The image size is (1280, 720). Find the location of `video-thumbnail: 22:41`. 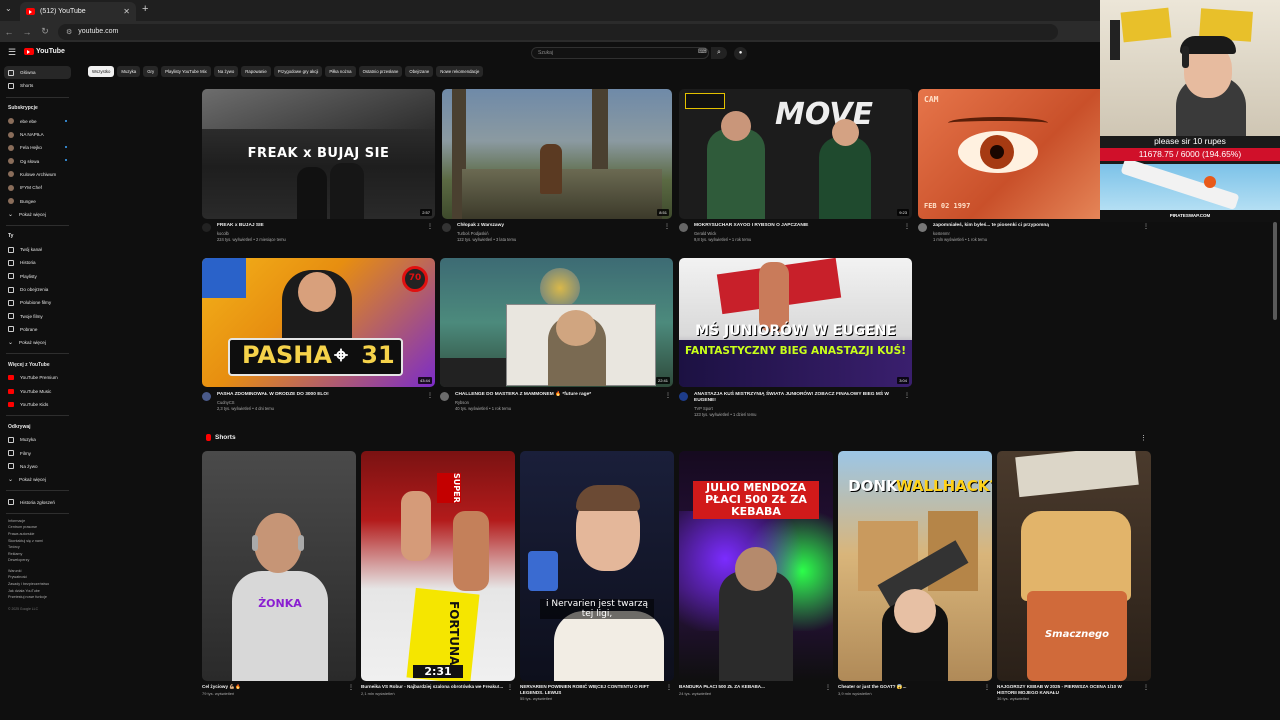

video-thumbnail: 22:41 is located at coordinates (556, 322).